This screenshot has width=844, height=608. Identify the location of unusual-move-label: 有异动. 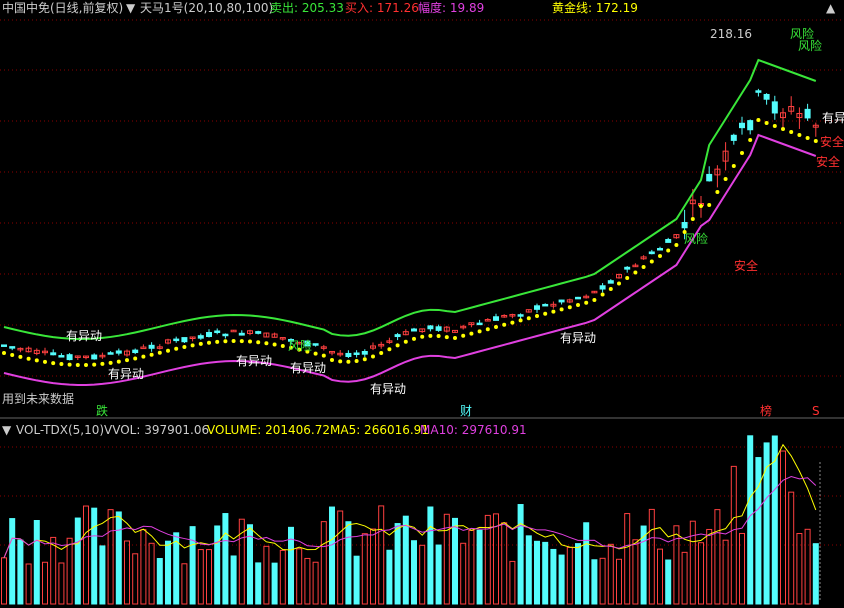
(308, 368).